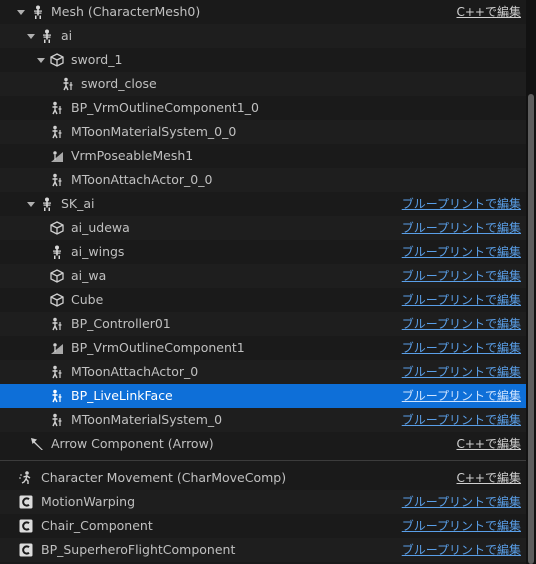 This screenshot has width=536, height=564. Describe the element at coordinates (97, 525) in the screenshot. I see `row-label: Chair_Component` at that location.